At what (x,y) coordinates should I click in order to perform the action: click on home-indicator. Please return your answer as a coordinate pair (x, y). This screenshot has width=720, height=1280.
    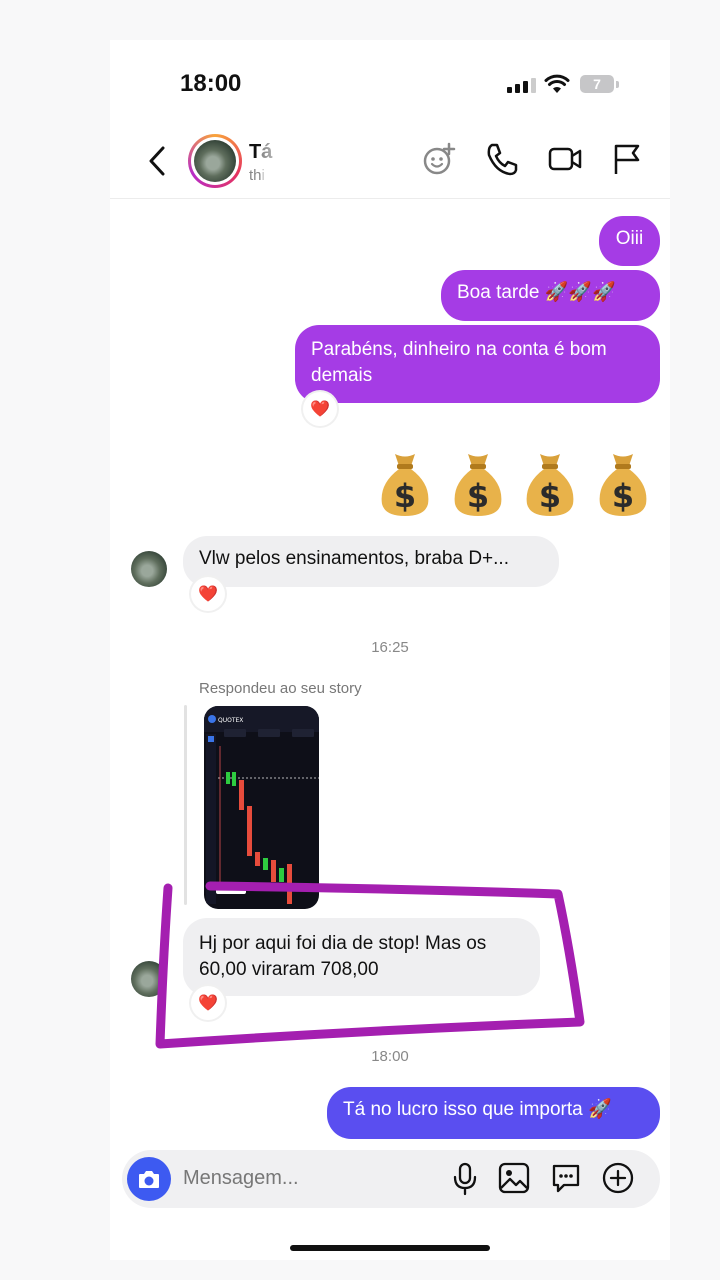
    Looking at the image, I should click on (390, 1248).